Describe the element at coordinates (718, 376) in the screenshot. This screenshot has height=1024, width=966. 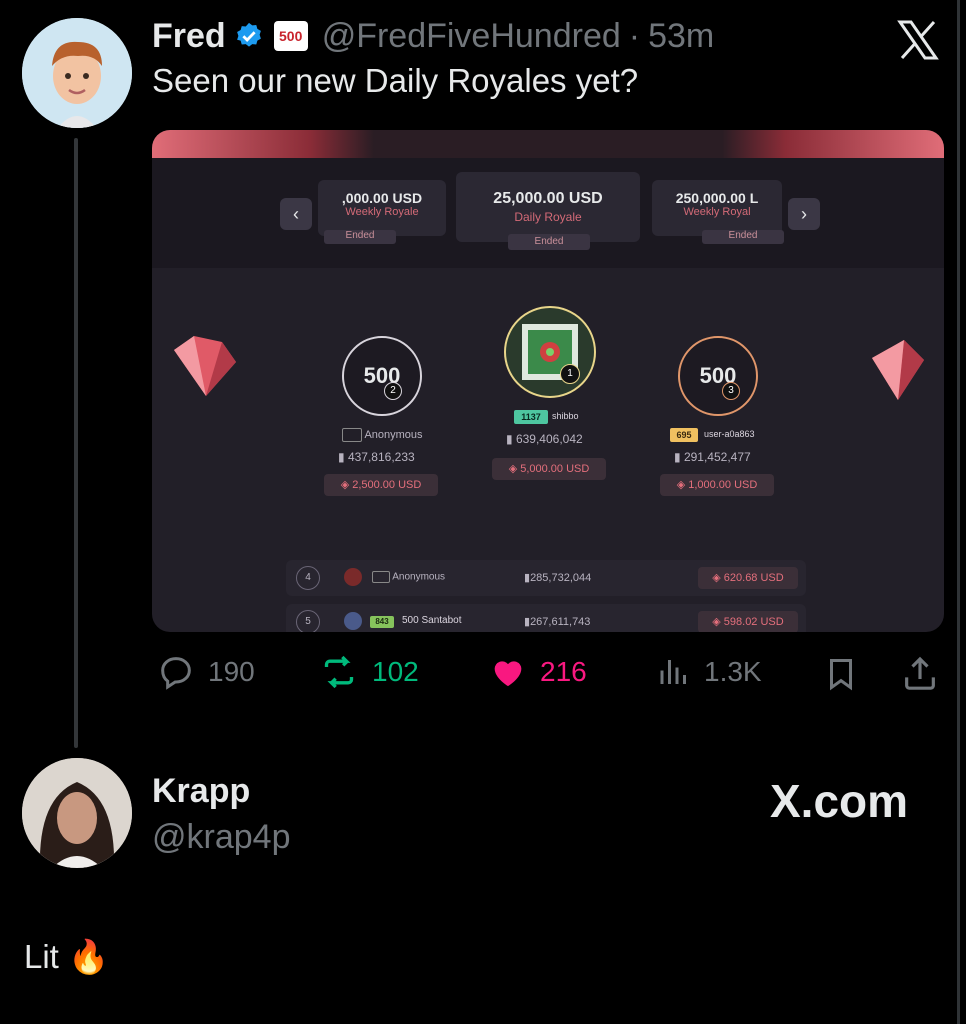
I see `podium-3-avatar: 500` at that location.